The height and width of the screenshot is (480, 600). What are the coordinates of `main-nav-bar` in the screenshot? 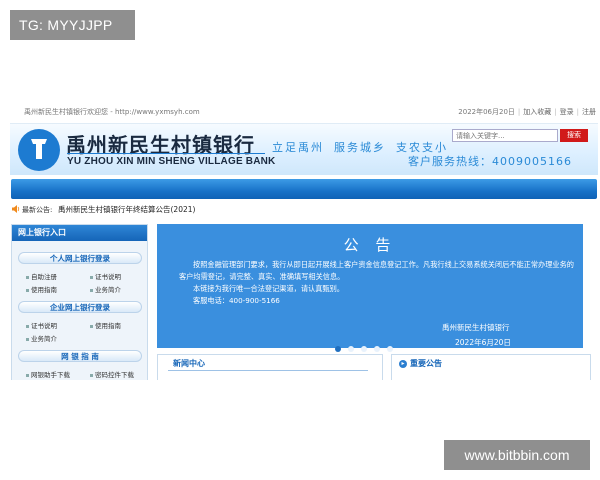 It's located at (304, 189).